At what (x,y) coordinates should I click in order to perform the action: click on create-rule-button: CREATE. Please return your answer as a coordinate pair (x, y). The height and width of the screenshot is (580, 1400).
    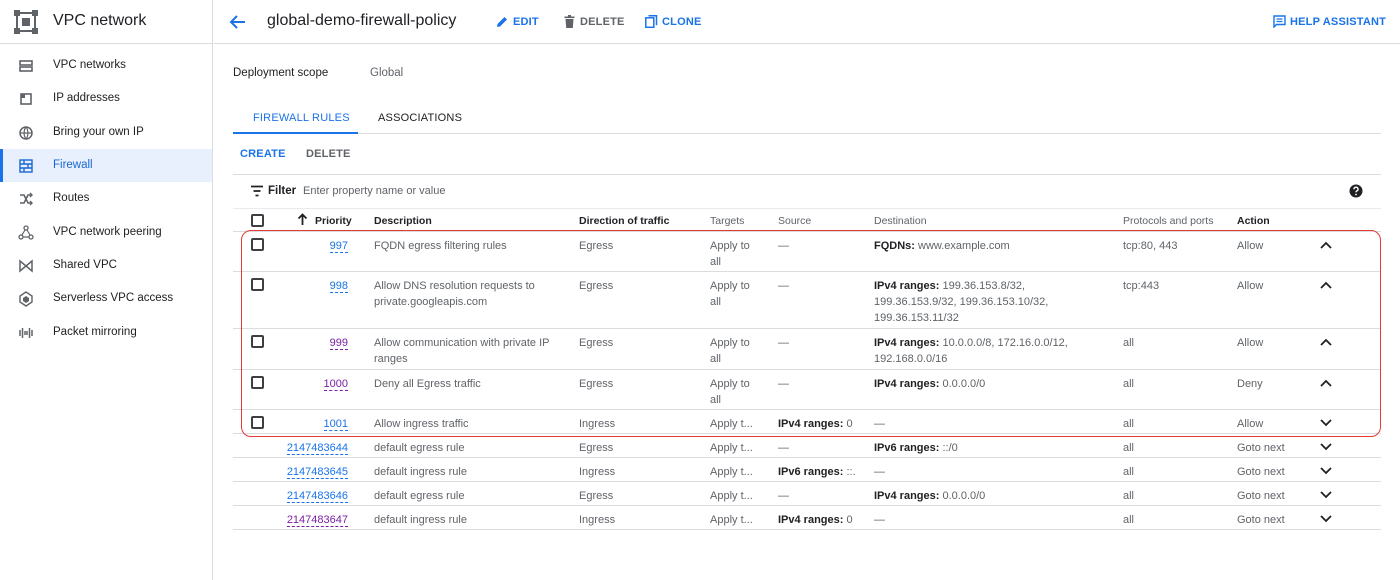
    Looking at the image, I should click on (263, 154).